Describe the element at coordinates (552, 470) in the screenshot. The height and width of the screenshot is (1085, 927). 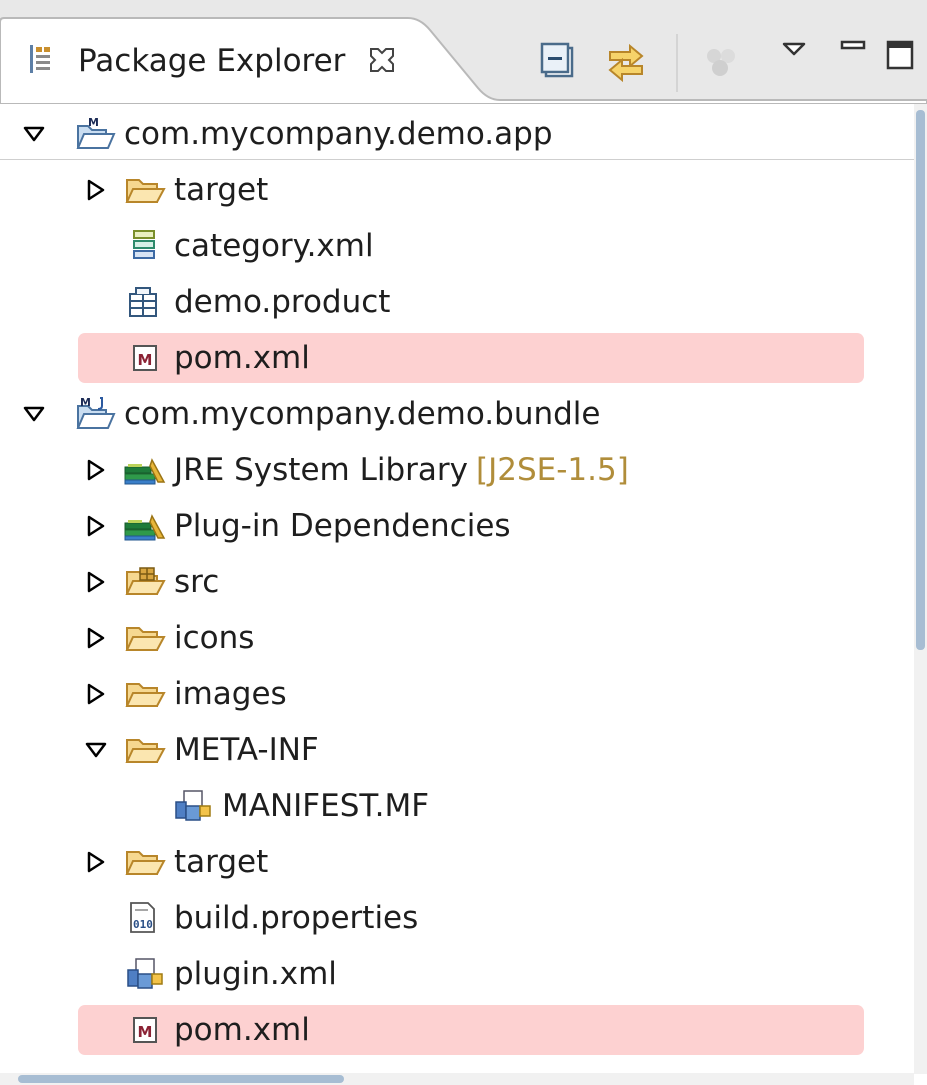
I see `jre-version-decoration: [J2SE-1.5]` at that location.